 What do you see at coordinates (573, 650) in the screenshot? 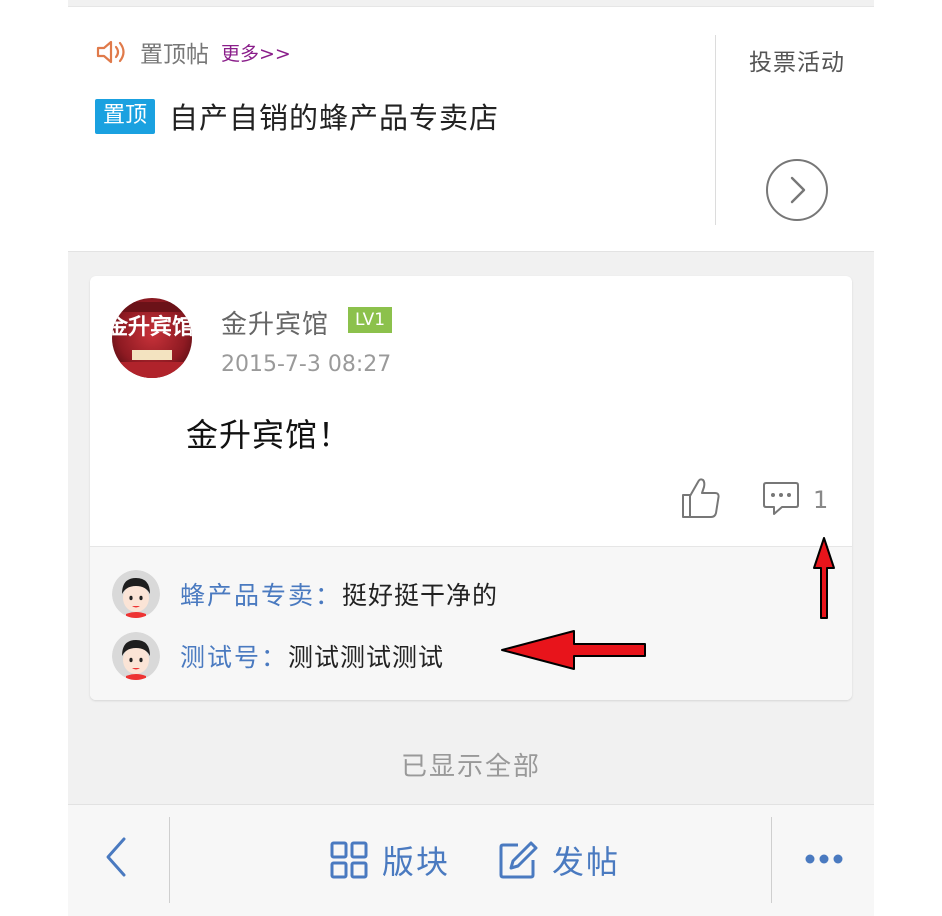
I see `annotation-arrow-left` at bounding box center [573, 650].